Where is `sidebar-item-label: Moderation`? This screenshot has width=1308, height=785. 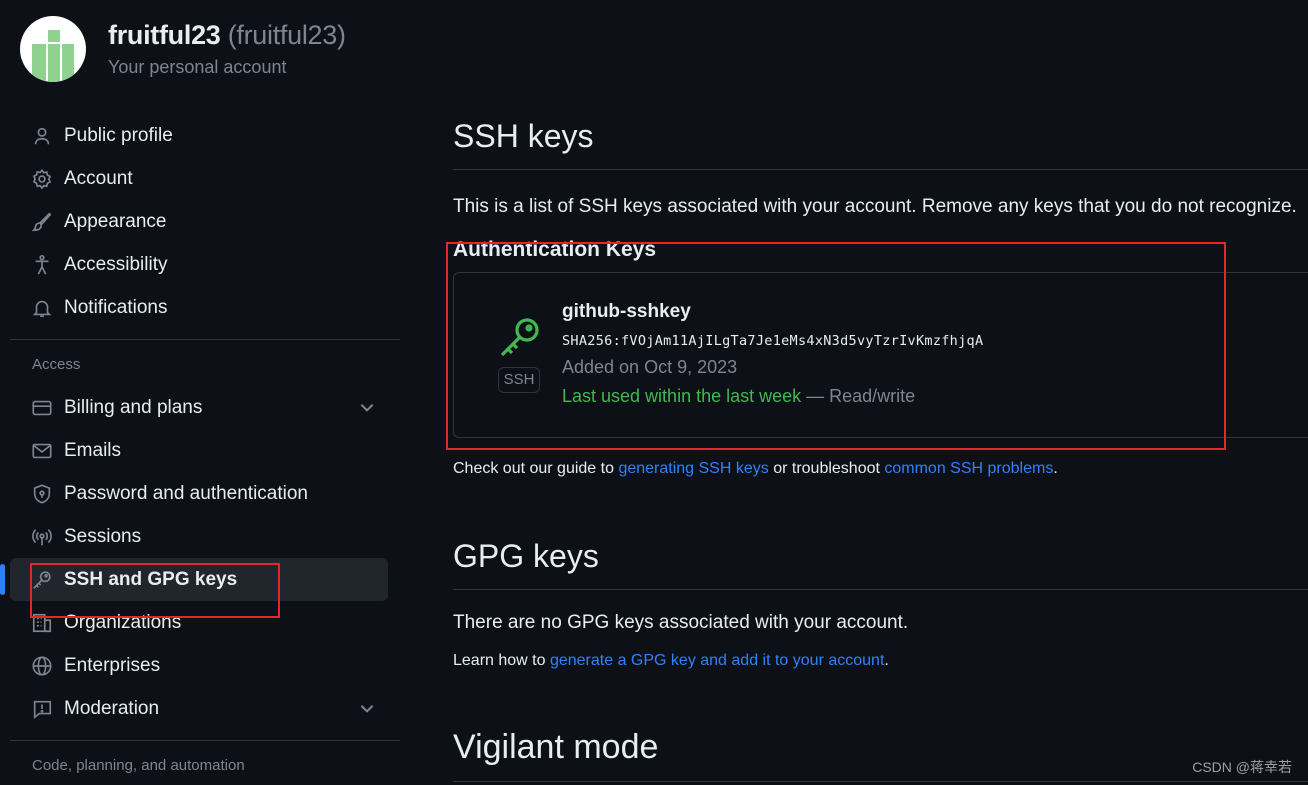
sidebar-item-label: Moderation is located at coordinates (112, 708).